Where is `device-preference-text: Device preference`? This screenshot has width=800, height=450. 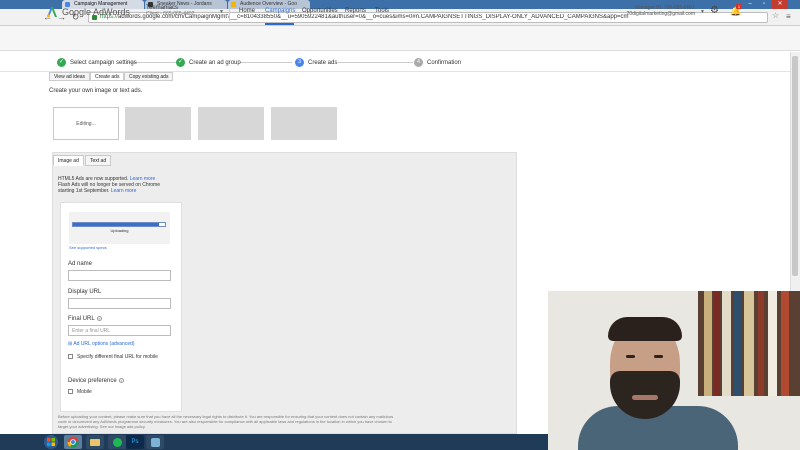
device-preference-text: Device preference is located at coordinates (92, 381).